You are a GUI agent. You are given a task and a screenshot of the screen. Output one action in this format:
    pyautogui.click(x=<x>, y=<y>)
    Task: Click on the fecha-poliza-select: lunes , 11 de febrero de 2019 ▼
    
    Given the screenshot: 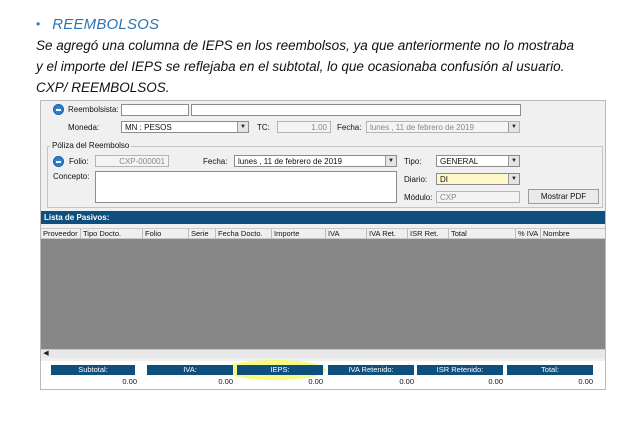 What is the action you would take?
    pyautogui.click(x=315, y=161)
    